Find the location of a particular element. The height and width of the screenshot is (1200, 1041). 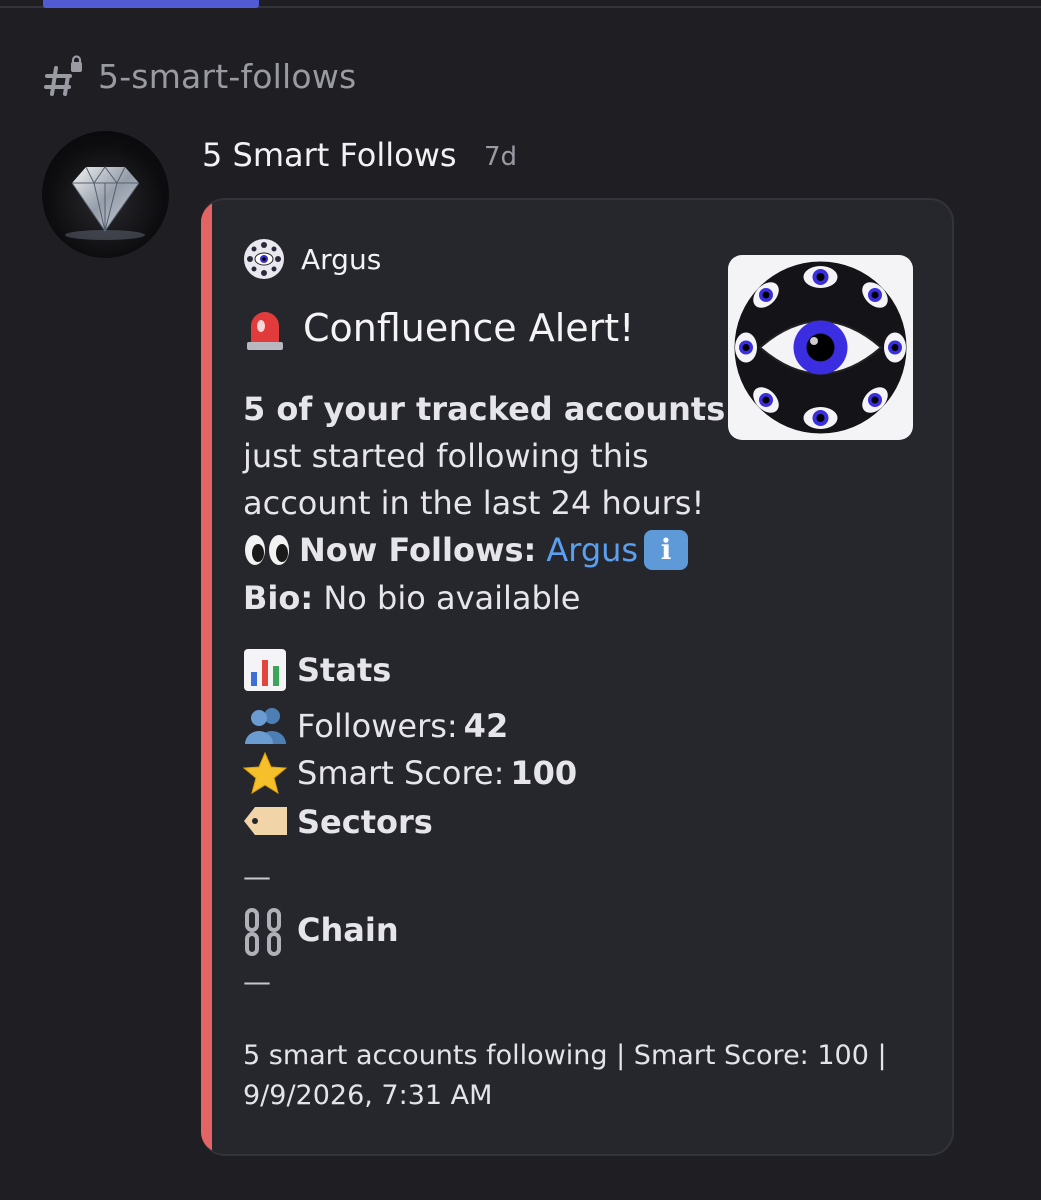

now-follows-label: Now Follows: is located at coordinates (418, 550).